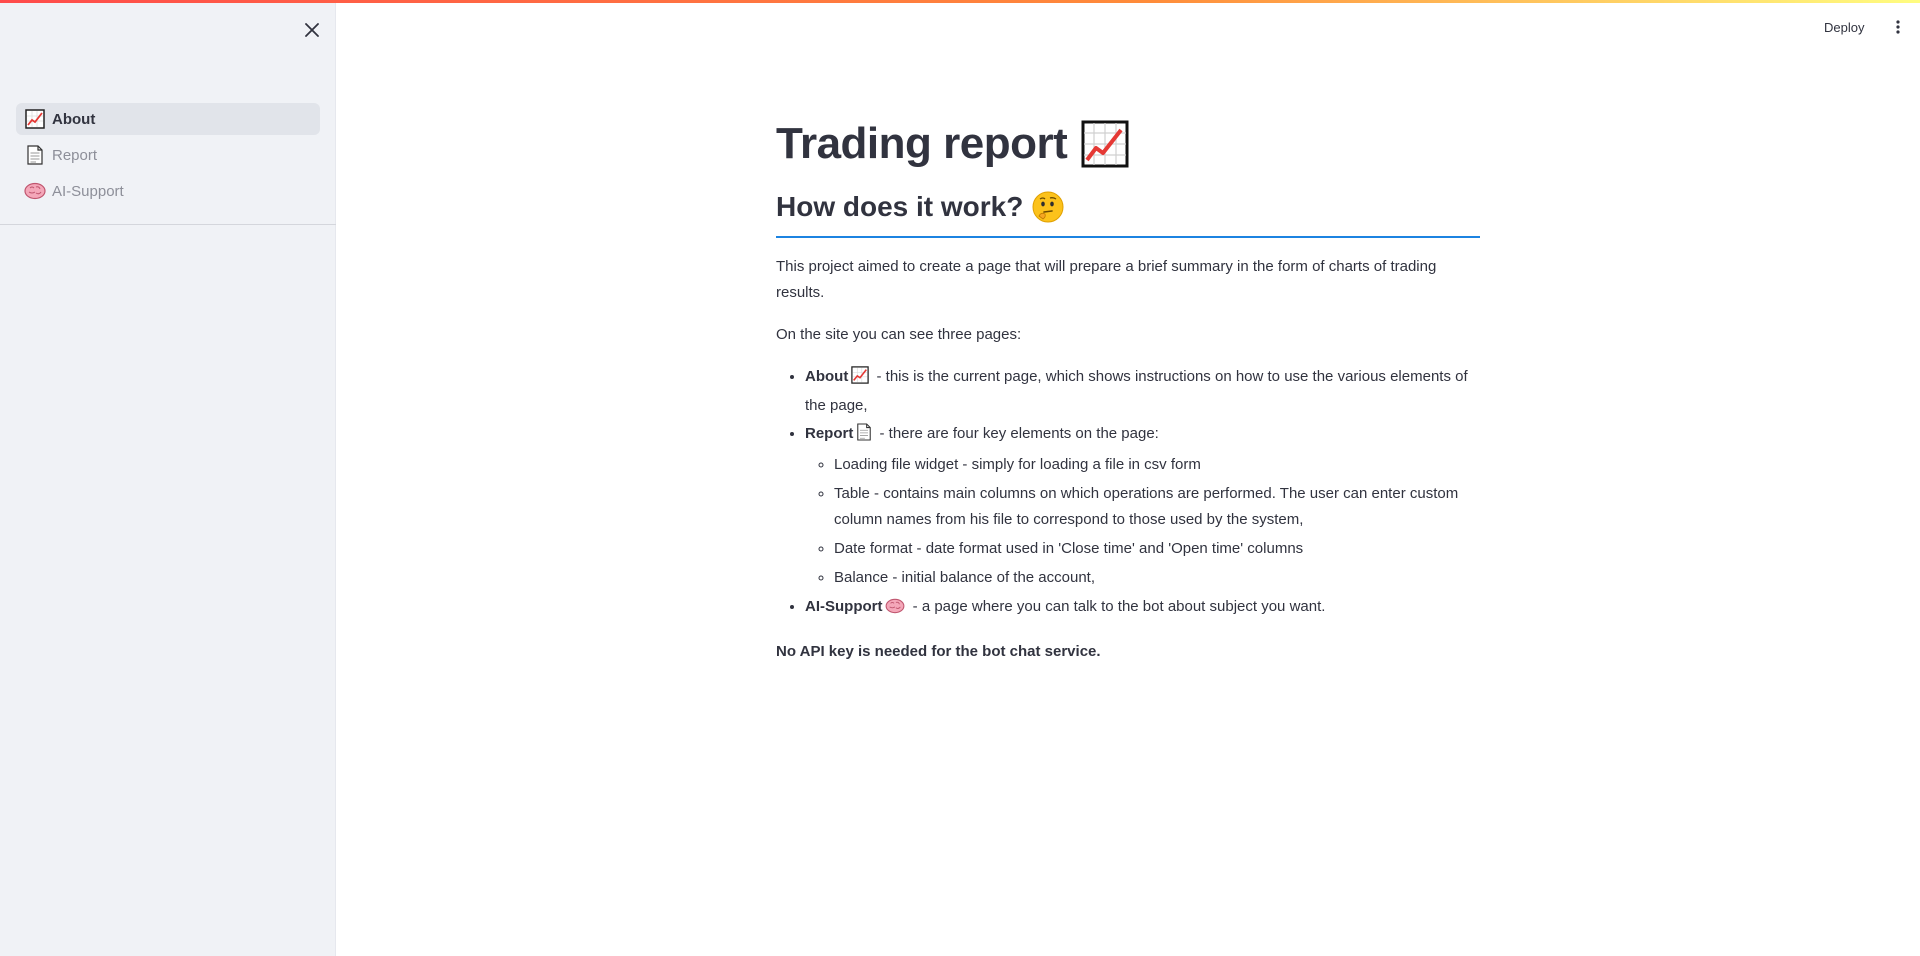 The image size is (1920, 956). What do you see at coordinates (900, 206) in the screenshot?
I see `section-heading-text: How does it work?` at bounding box center [900, 206].